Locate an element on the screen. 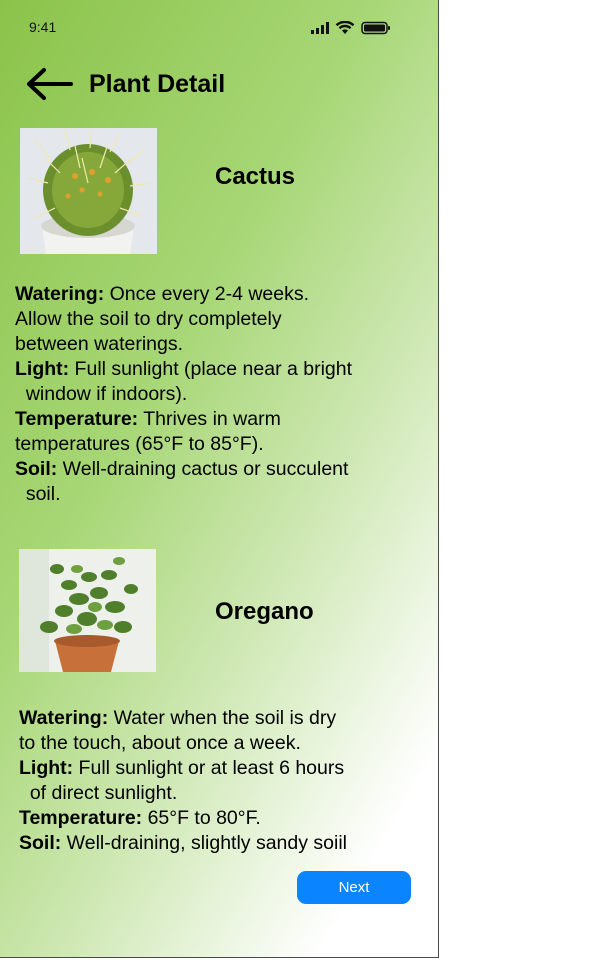  status-icons is located at coordinates (351, 28).